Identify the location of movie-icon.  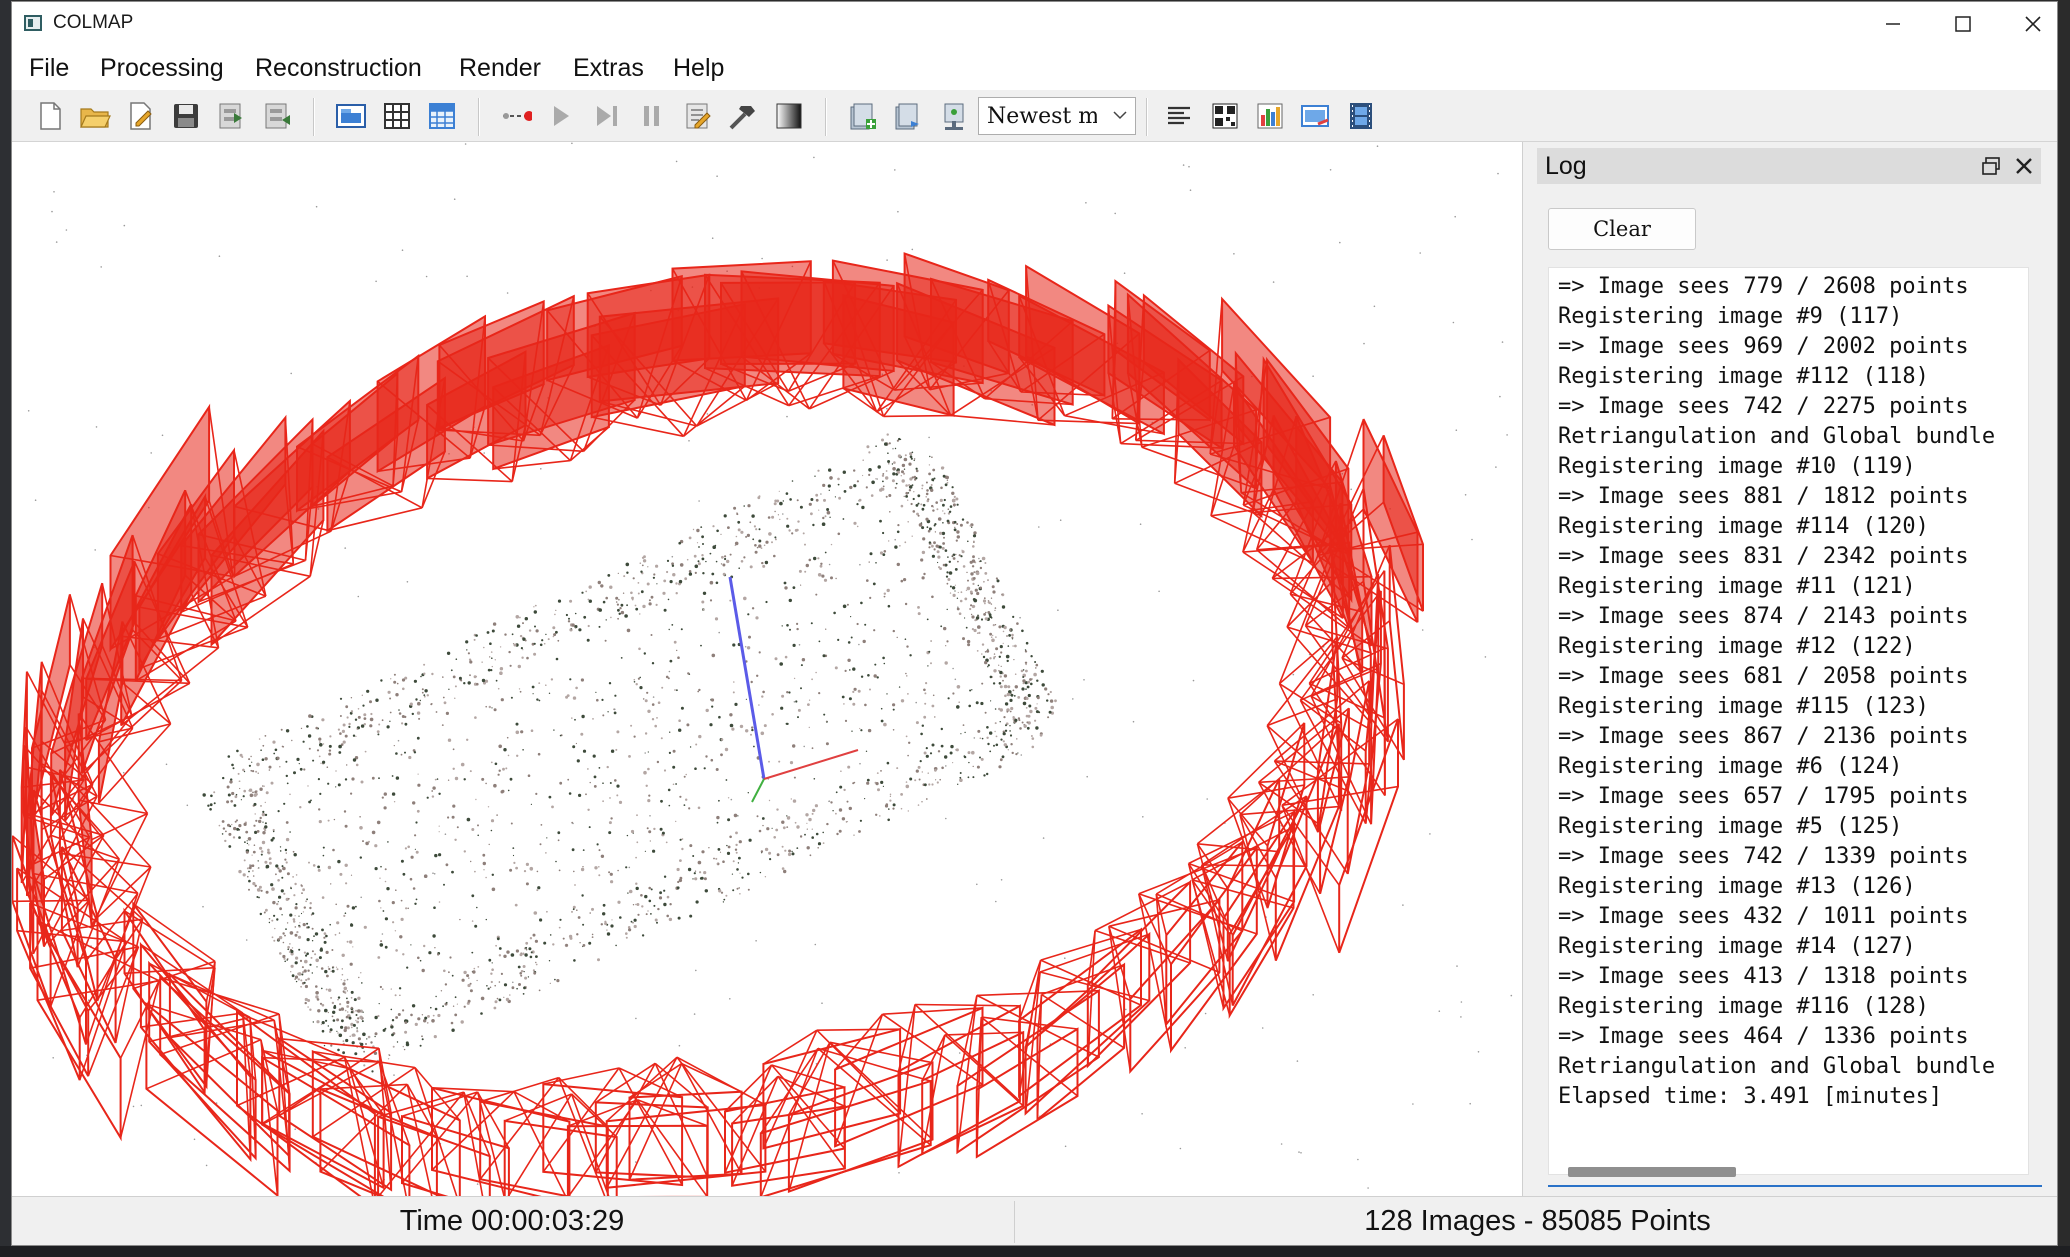
(1361, 116).